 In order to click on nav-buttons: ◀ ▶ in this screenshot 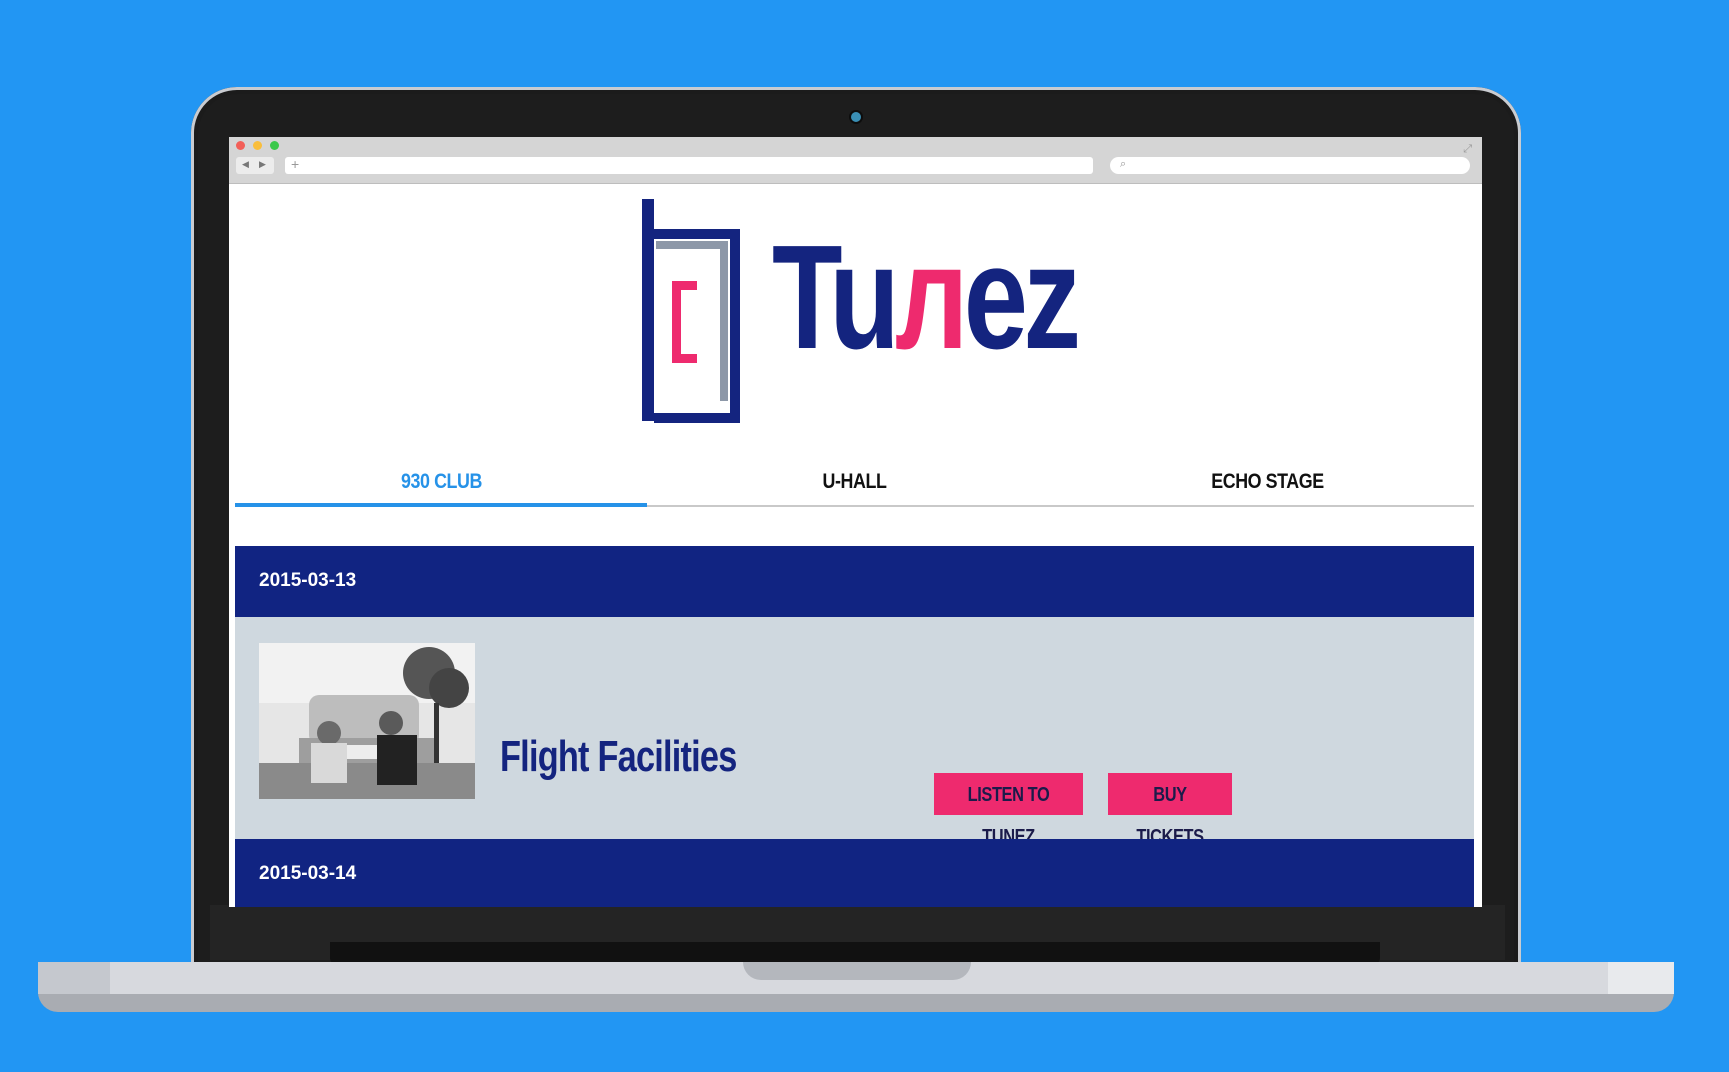, I will do `click(255, 165)`.